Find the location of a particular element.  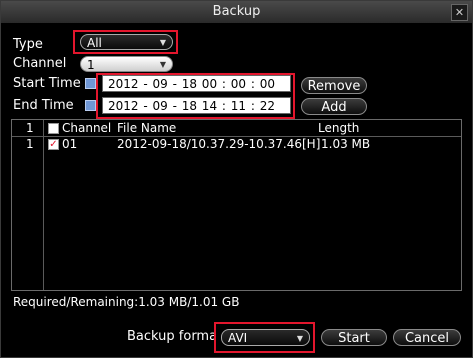

end-time-label: End Time is located at coordinates (43, 105).